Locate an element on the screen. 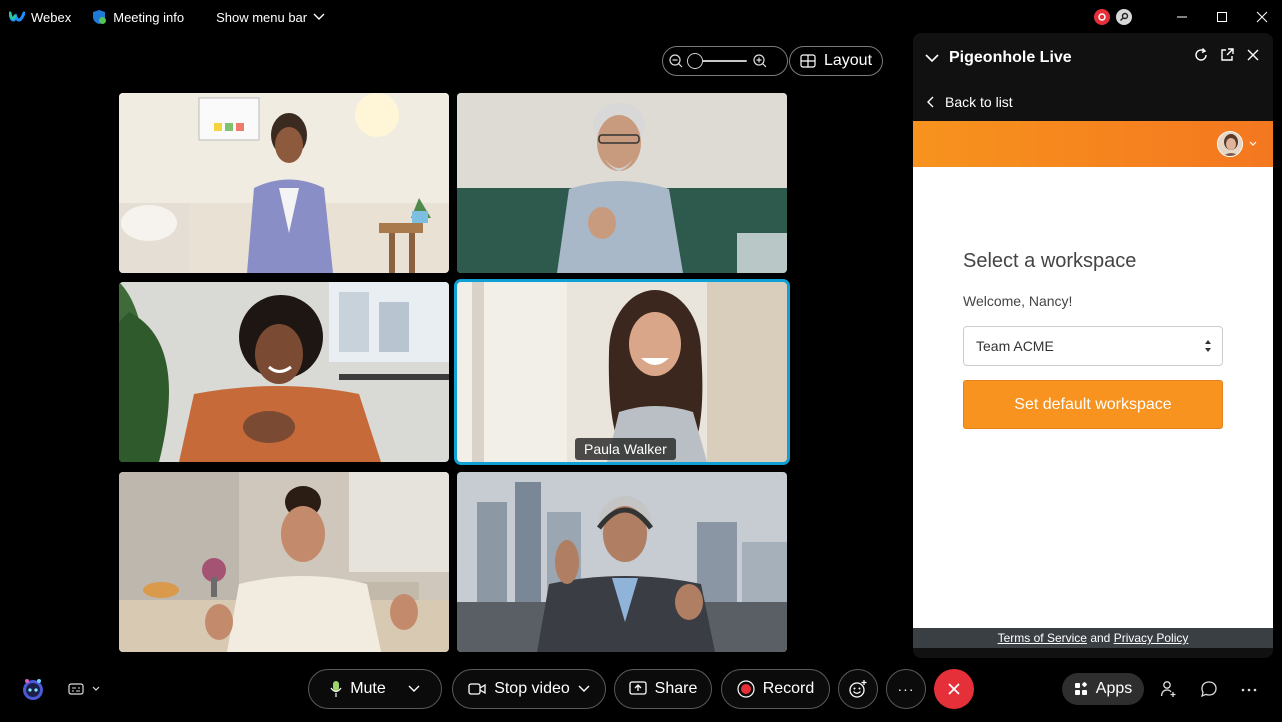 The height and width of the screenshot is (722, 1282). maximize-icon is located at coordinates (1222, 17).